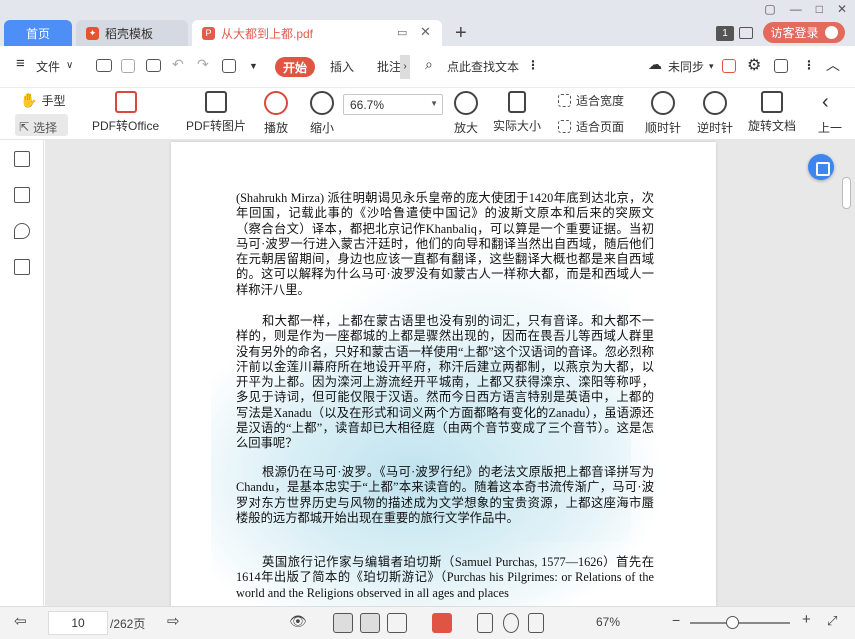 Image resolution: width=855 pixels, height=639 pixels. Describe the element at coordinates (22, 267) in the screenshot. I see `signature-icon` at that location.